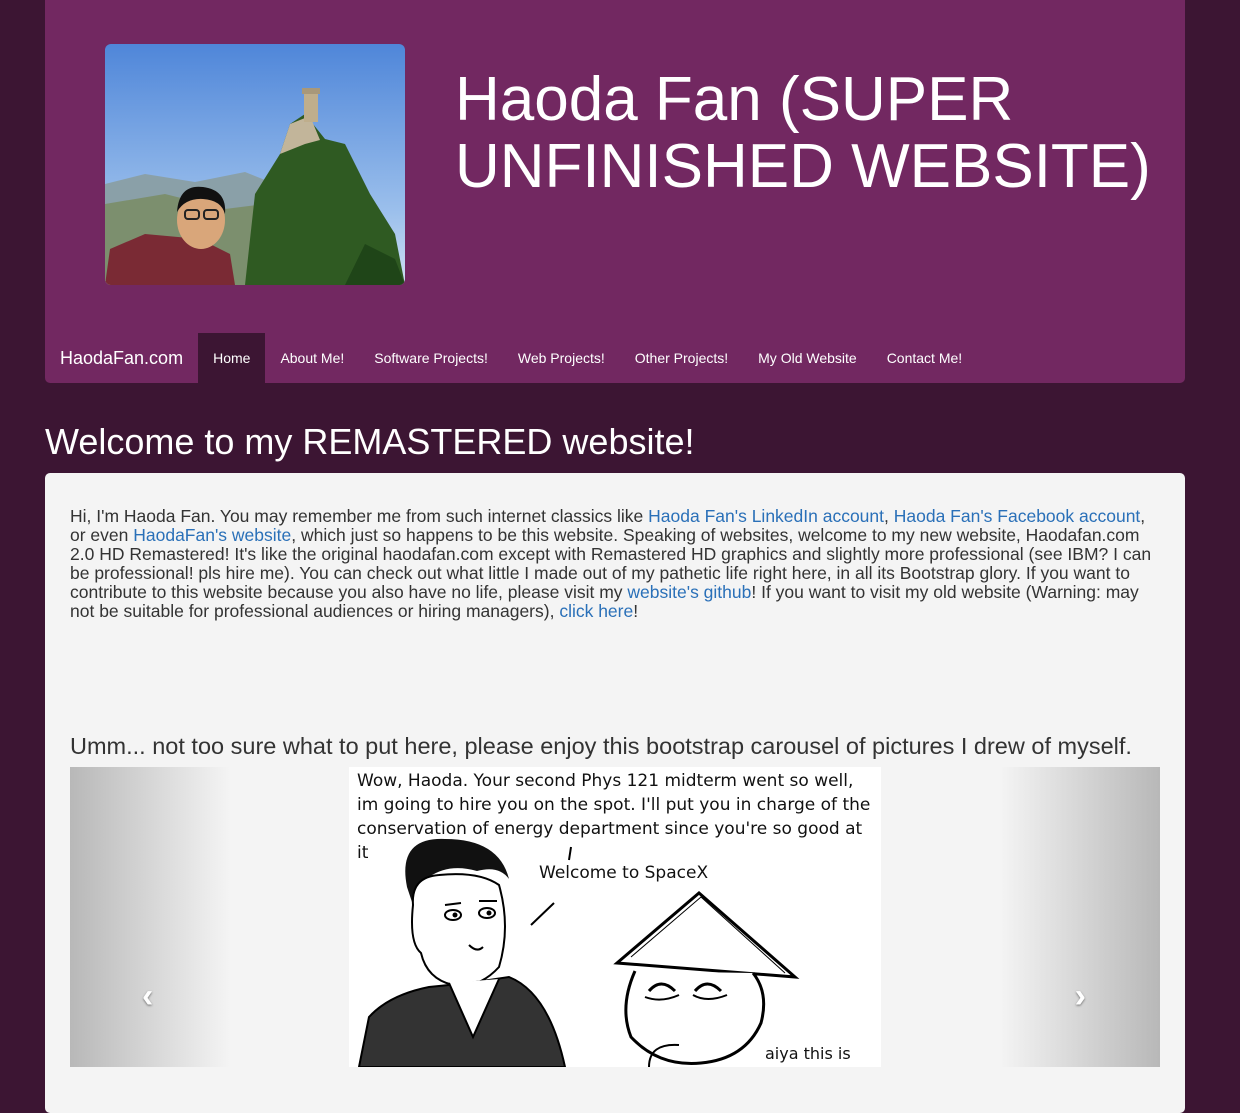  Describe the element at coordinates (596, 611) in the screenshot. I see `old-website-link: click here` at that location.